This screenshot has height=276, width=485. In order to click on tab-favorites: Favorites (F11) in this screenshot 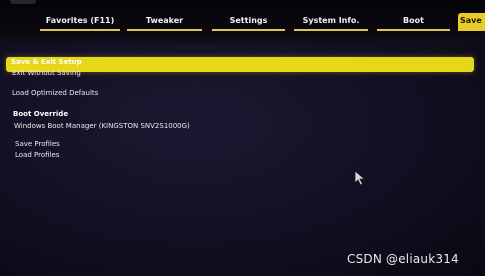, I will do `click(80, 22)`.